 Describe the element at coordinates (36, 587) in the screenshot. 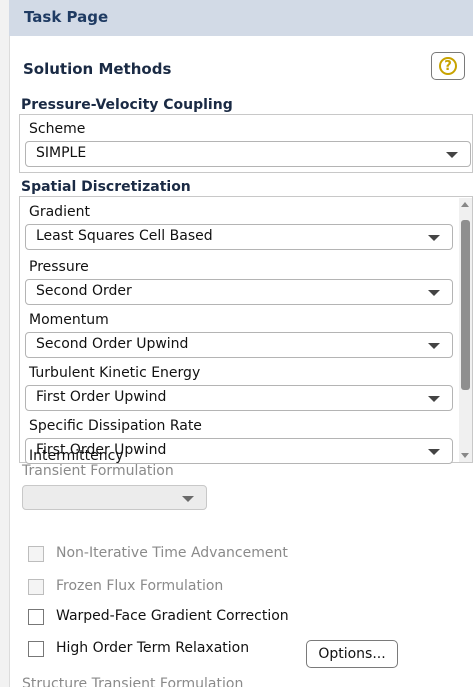

I see `frozen-flux-formulation-checkbox` at that location.